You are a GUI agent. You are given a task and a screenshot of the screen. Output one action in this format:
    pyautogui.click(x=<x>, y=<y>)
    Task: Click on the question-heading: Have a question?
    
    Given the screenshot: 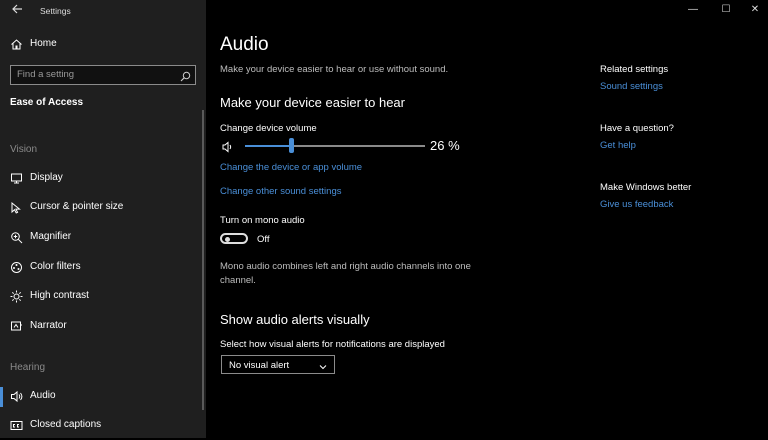 What is the action you would take?
    pyautogui.click(x=637, y=128)
    